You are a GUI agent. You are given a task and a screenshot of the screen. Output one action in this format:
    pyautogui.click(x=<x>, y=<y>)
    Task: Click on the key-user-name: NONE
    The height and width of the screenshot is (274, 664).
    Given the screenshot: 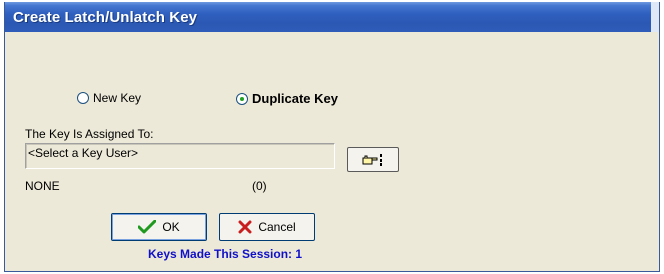 What is the action you would take?
    pyautogui.click(x=42, y=186)
    